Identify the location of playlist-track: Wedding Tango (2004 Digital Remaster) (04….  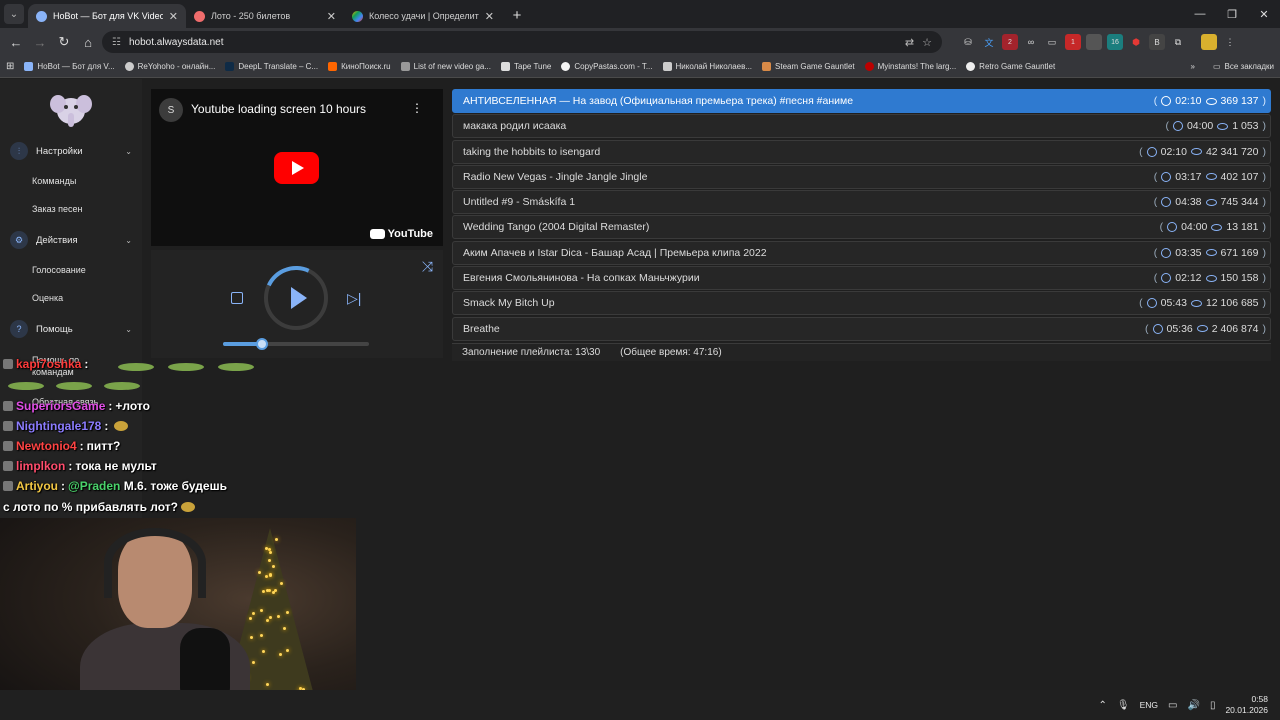
(861, 227).